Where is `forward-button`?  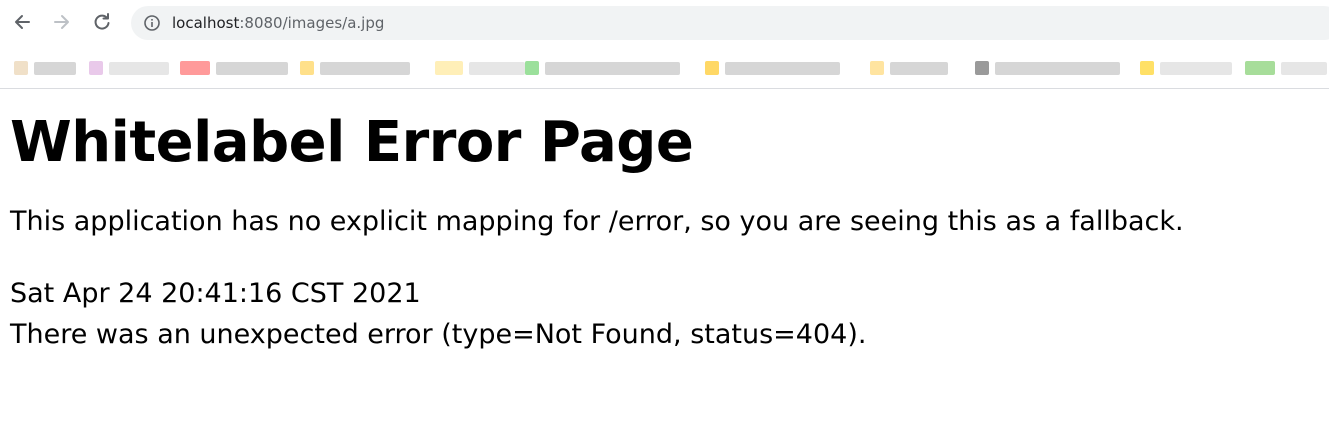
forward-button is located at coordinates (62, 22).